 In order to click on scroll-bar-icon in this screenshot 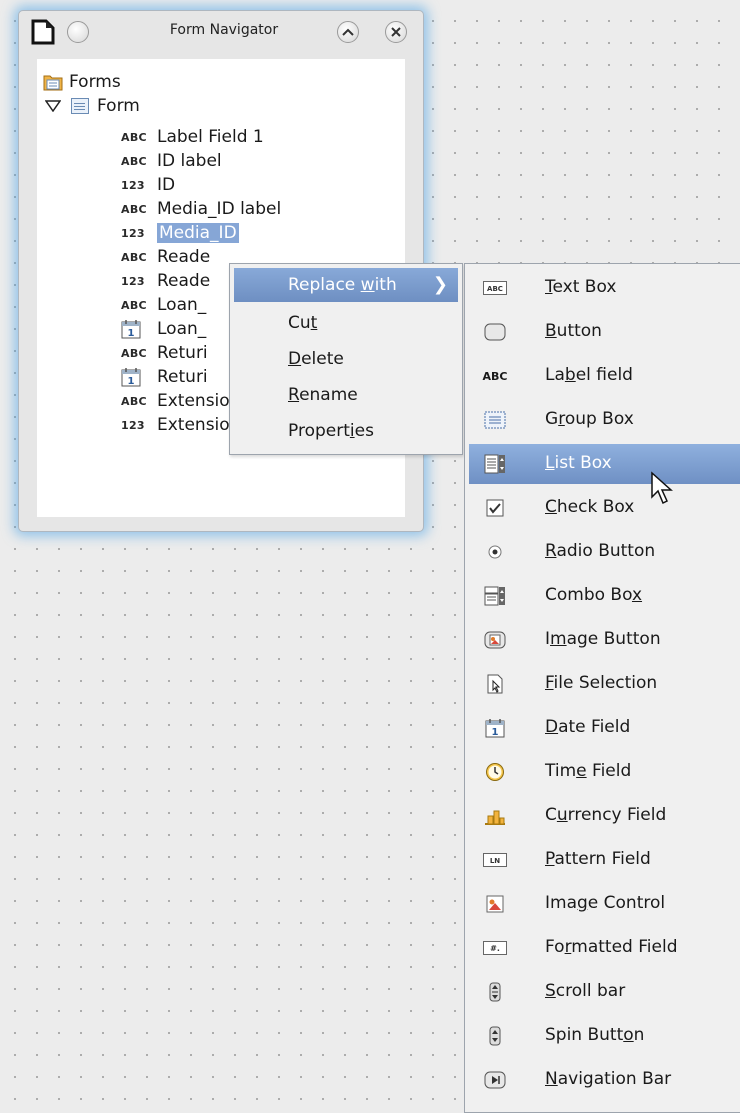, I will do `click(495, 992)`.